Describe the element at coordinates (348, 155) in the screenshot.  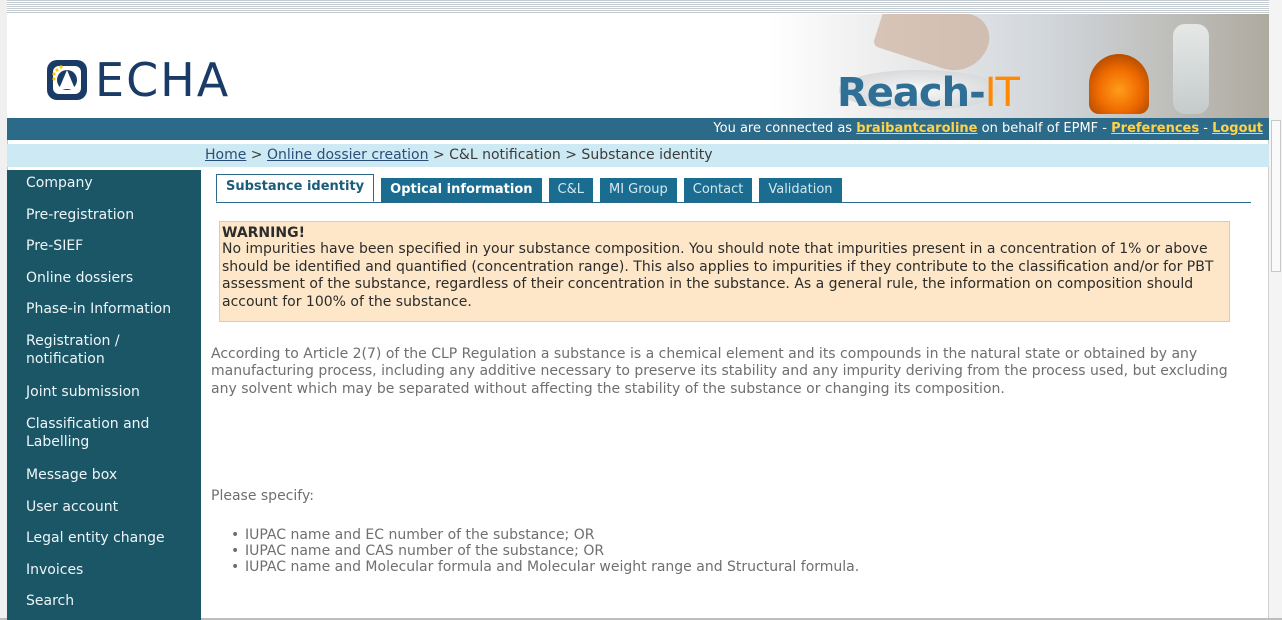
I see `breadcrumb-online-dossier: Online dossier creation` at that location.